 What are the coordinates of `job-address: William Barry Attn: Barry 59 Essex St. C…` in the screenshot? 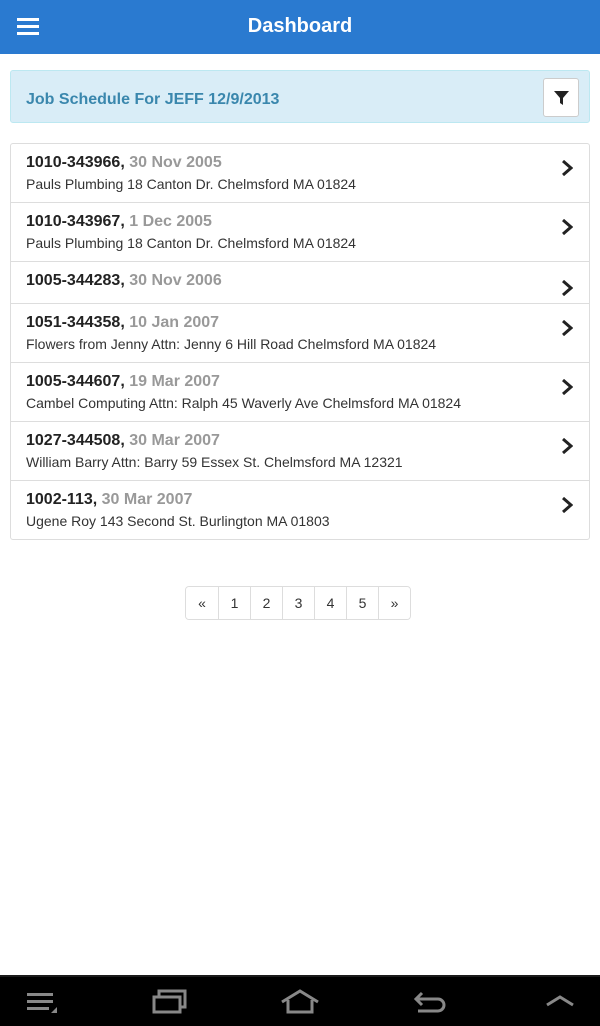 It's located at (214, 462).